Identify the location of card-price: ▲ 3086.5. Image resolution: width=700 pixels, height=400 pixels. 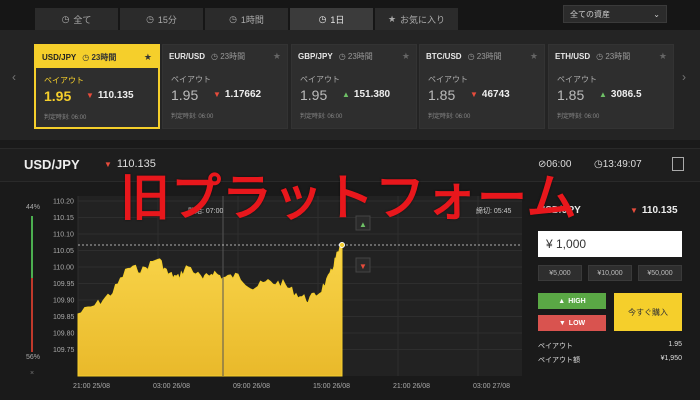
(620, 94).